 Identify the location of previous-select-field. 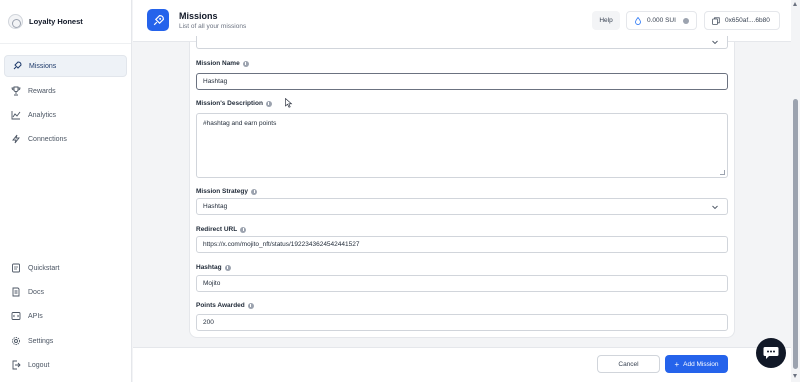
(462, 42).